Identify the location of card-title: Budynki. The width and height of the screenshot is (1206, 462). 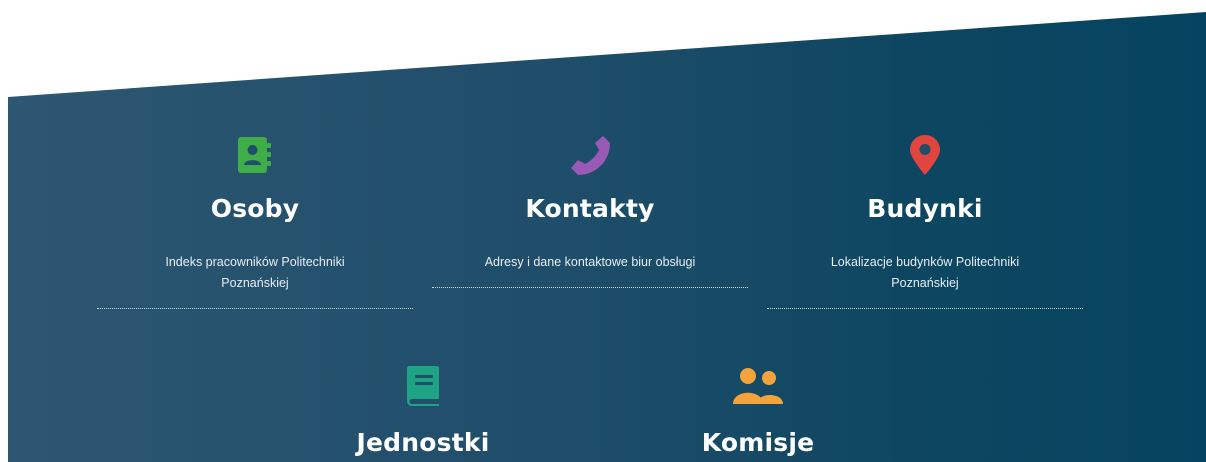
(925, 208).